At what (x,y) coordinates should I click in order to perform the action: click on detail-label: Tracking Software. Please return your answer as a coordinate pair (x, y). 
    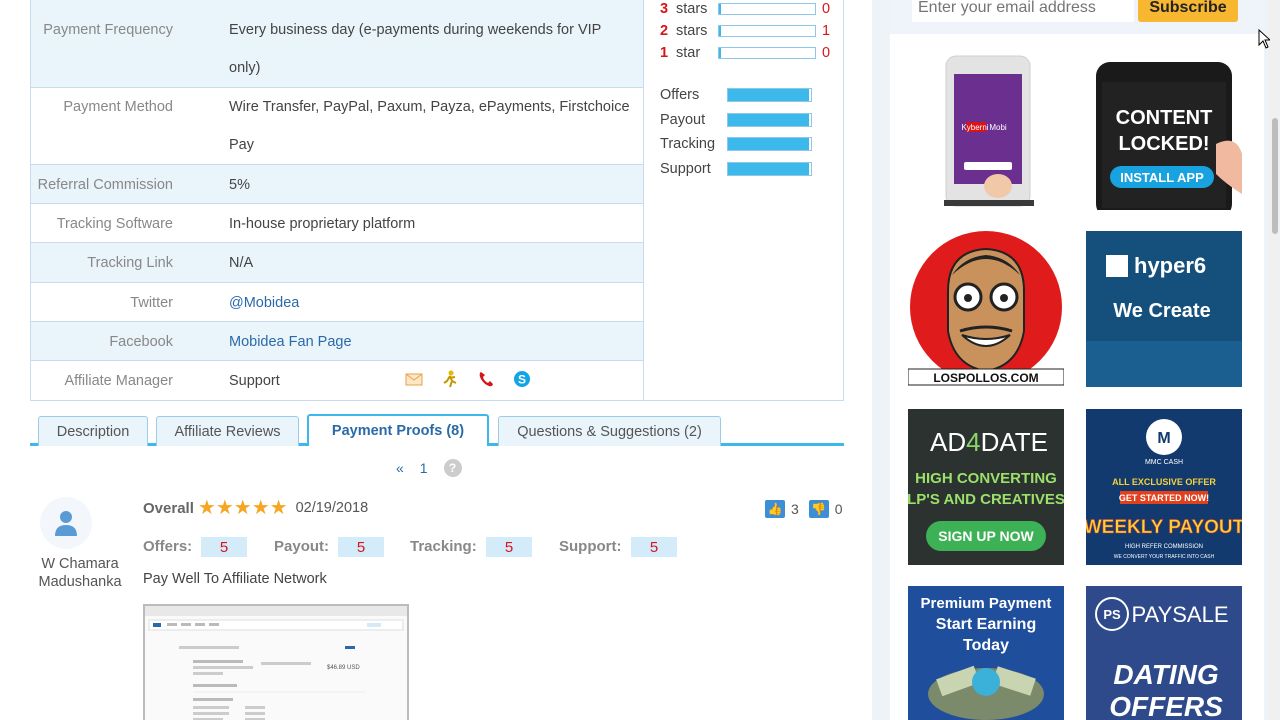
    Looking at the image, I should click on (114, 224).